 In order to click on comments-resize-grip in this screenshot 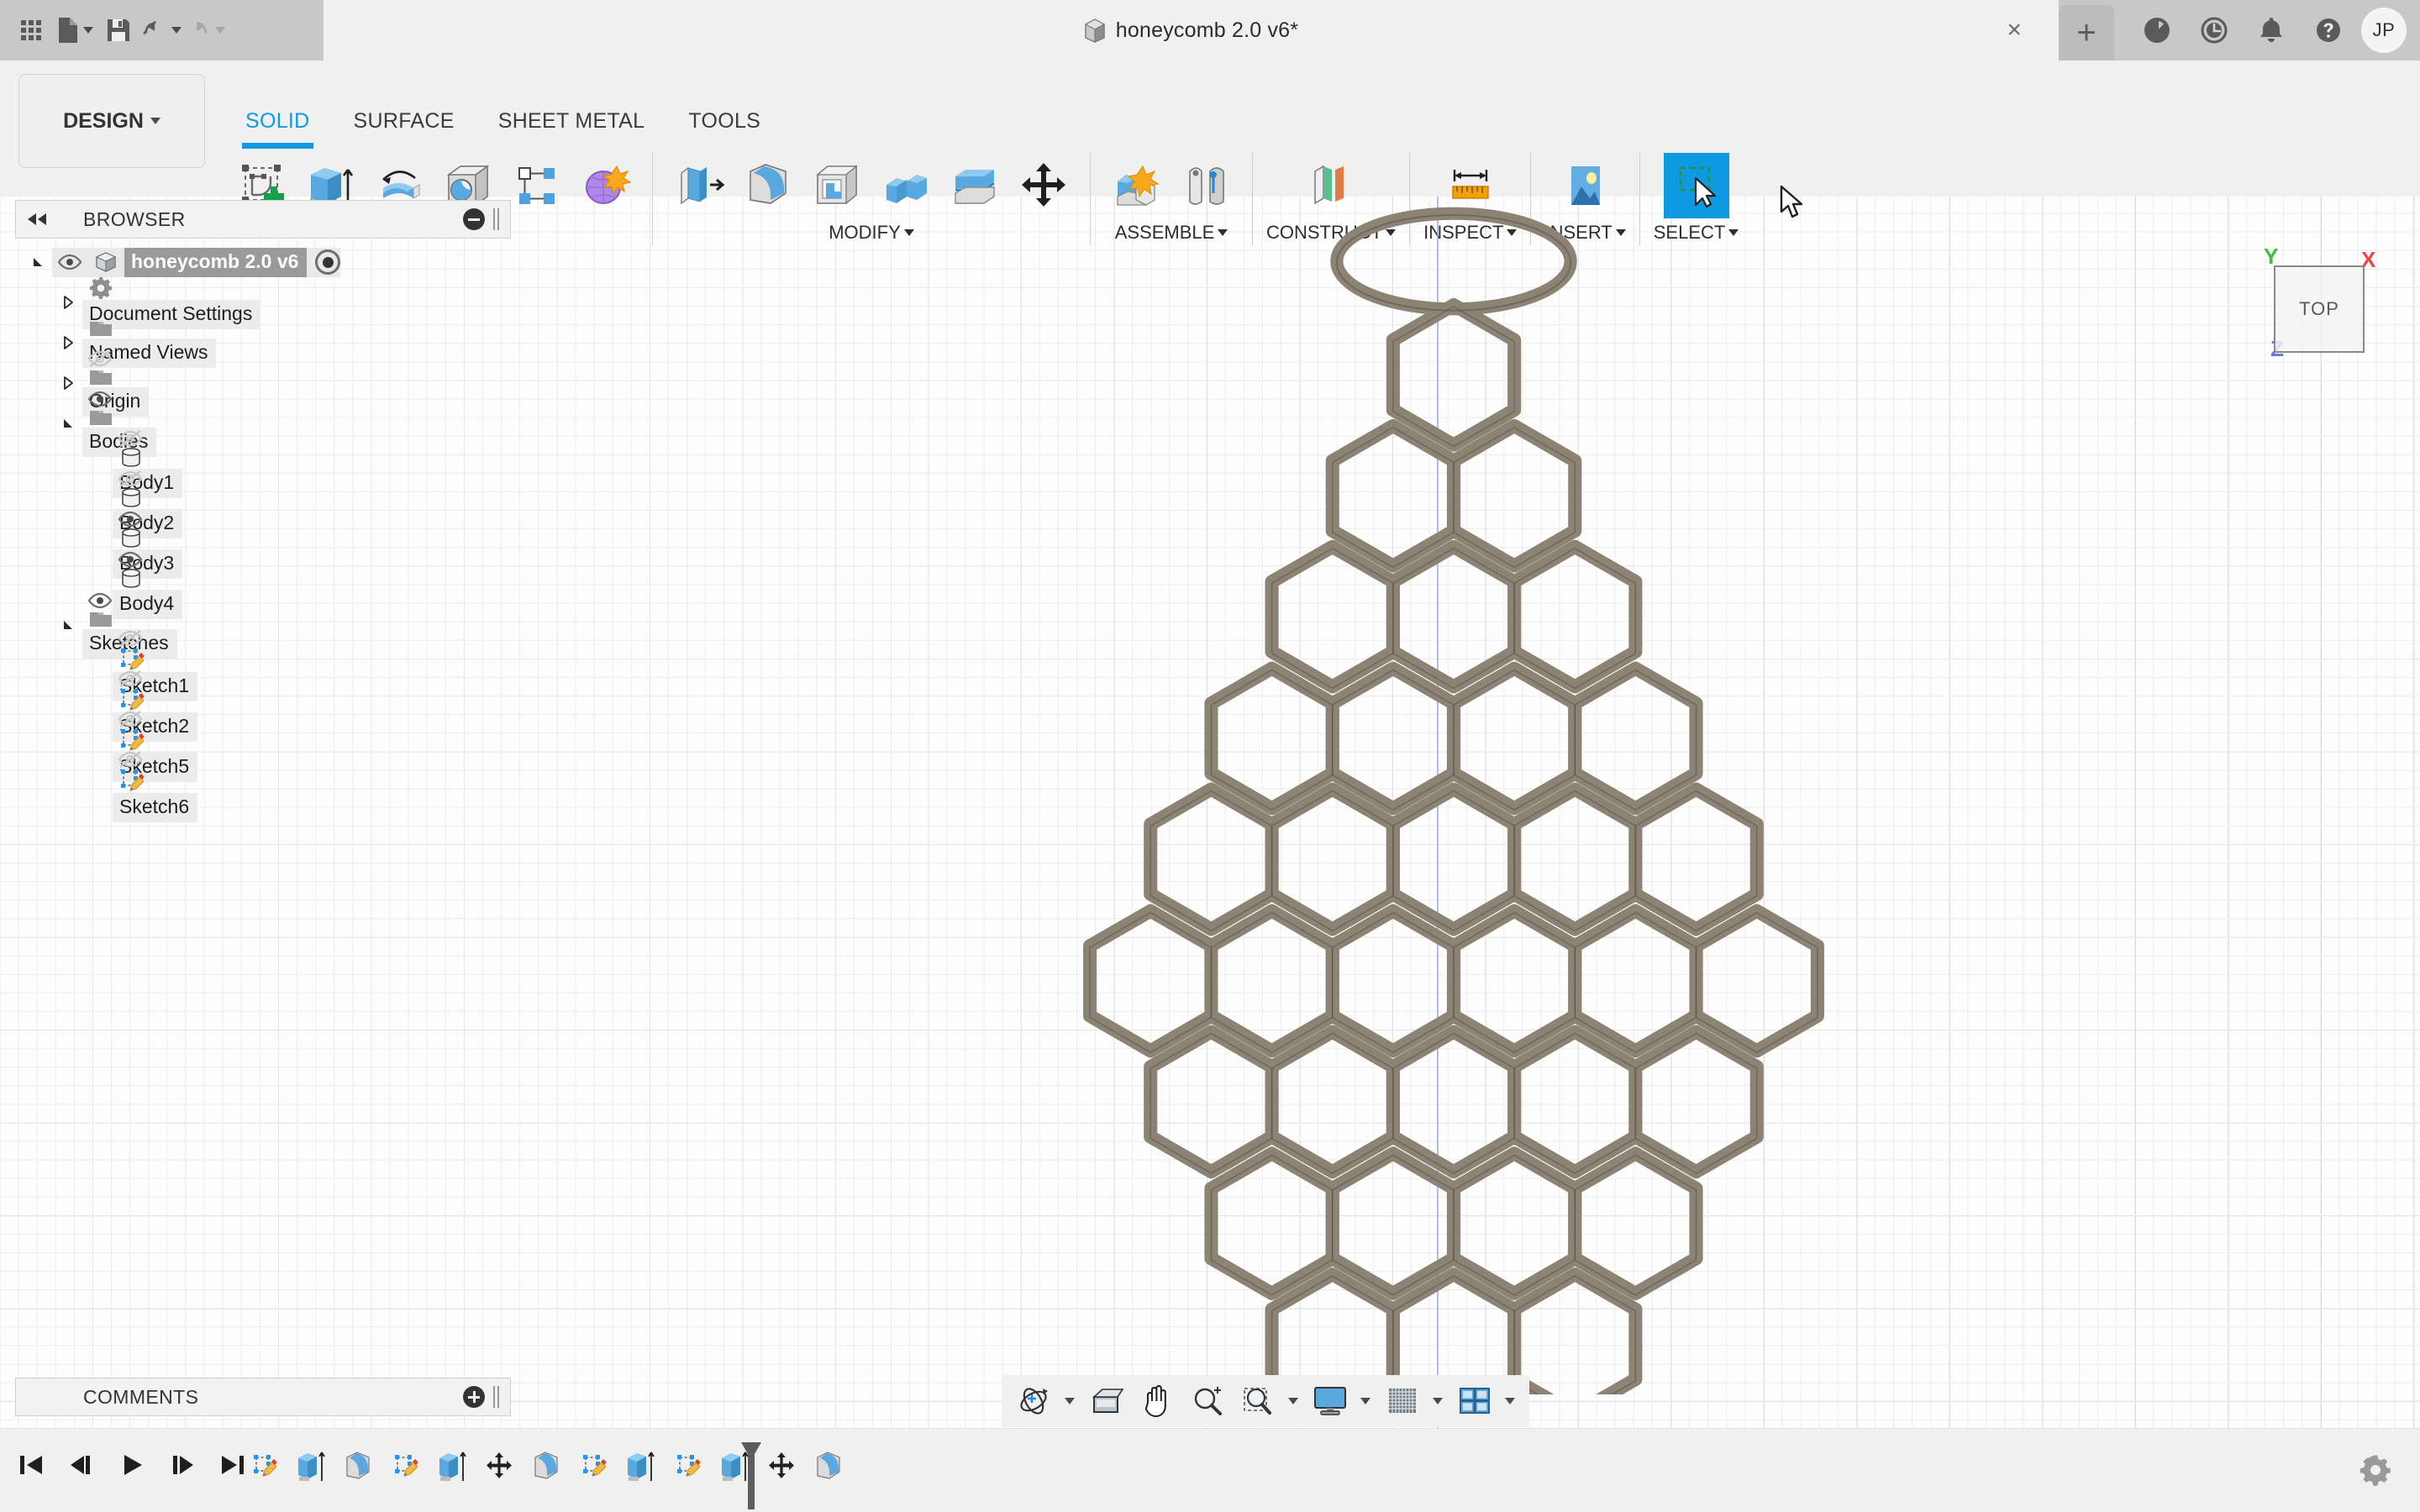, I will do `click(497, 1397)`.